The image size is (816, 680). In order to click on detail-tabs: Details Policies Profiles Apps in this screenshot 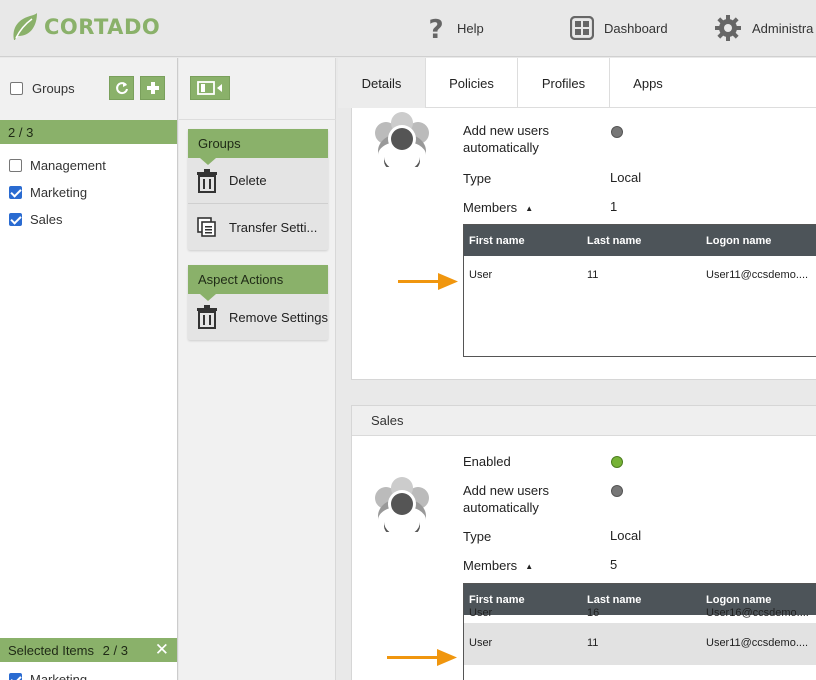, I will do `click(577, 83)`.